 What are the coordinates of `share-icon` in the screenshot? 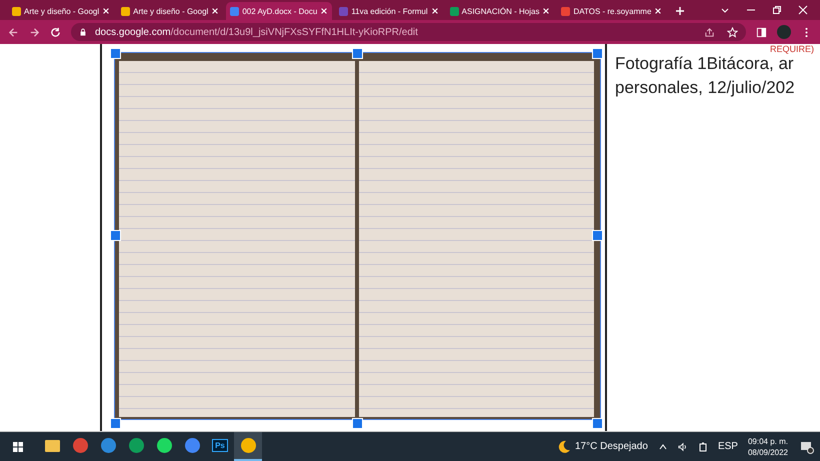 It's located at (709, 32).